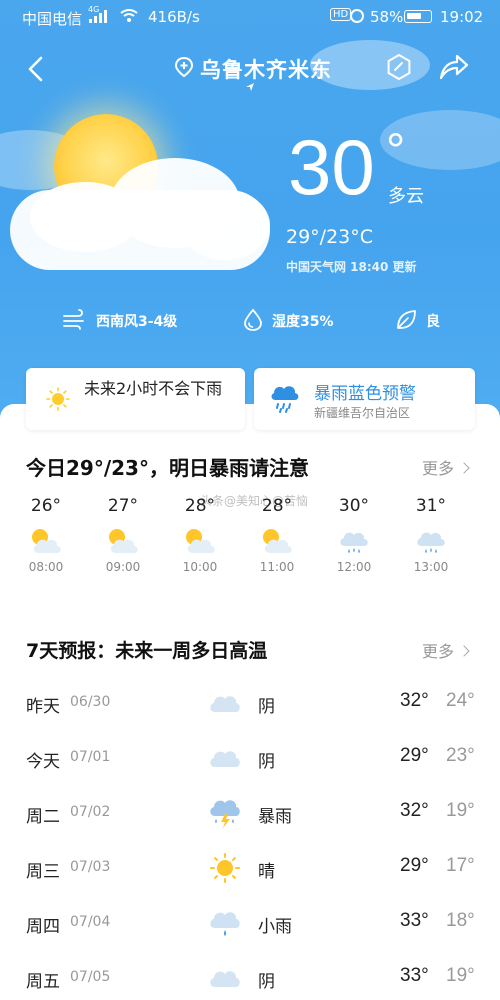 This screenshot has height=1000, width=500. What do you see at coordinates (399, 67) in the screenshot?
I see `settings-icon` at bounding box center [399, 67].